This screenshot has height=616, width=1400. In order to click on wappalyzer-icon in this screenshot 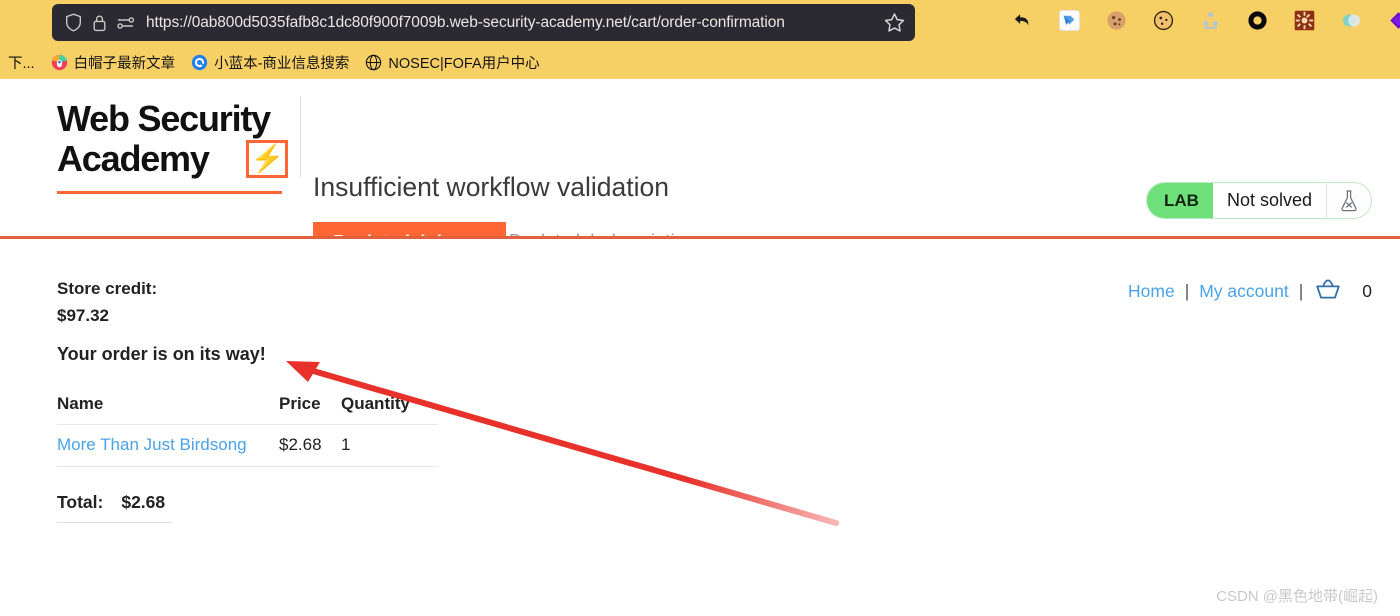, I will do `click(1210, 20)`.